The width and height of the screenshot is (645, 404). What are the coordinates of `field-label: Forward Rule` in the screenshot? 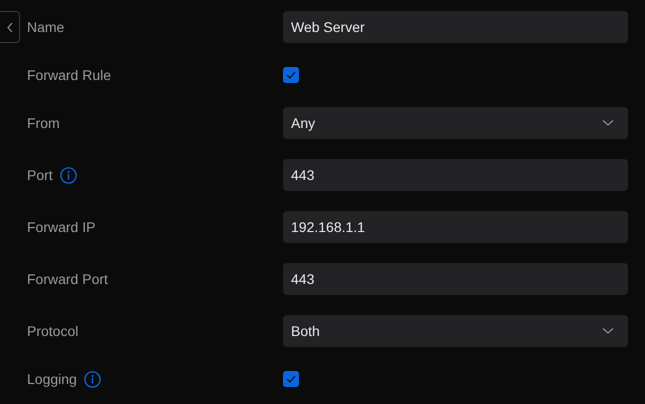 It's located at (69, 75).